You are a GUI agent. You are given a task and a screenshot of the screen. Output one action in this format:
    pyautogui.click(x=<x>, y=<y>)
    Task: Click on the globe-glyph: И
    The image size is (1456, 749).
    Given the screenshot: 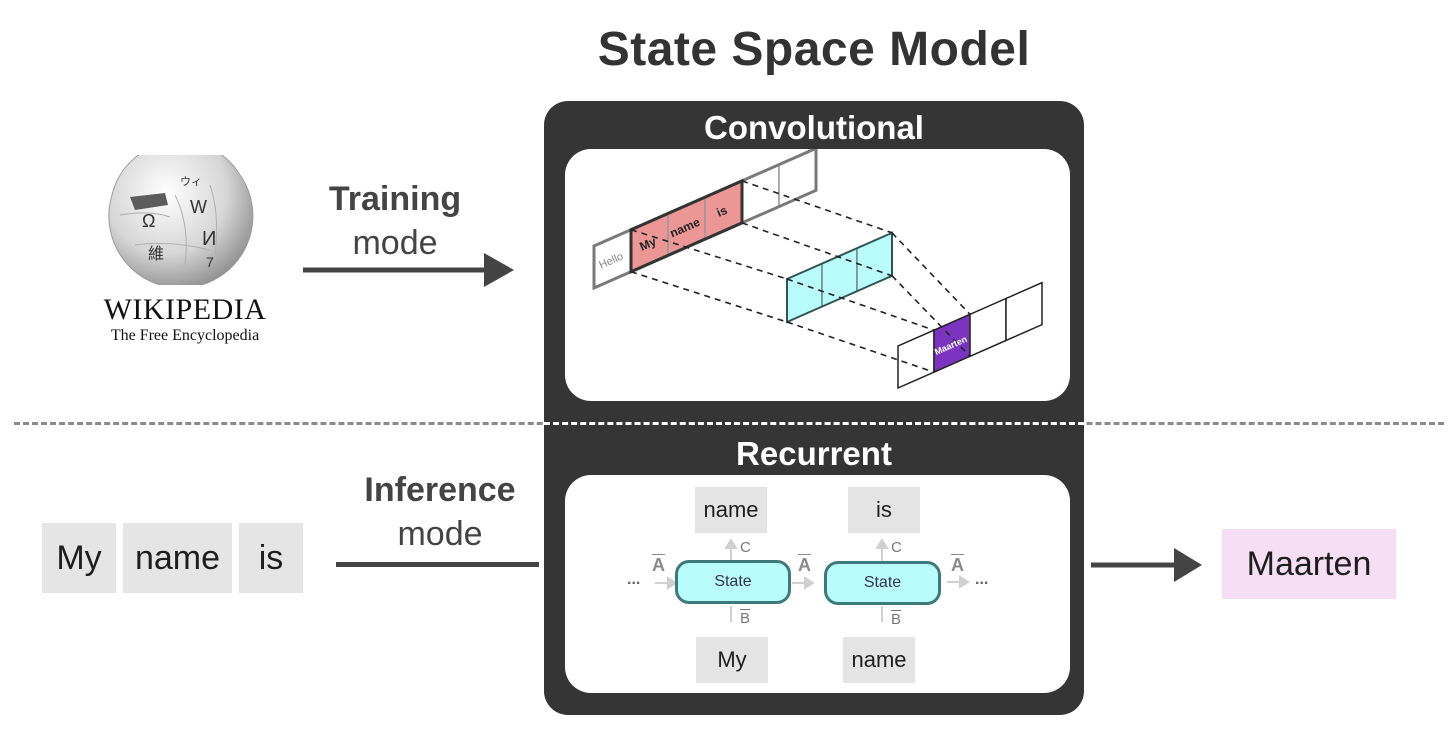 What is the action you would take?
    pyautogui.click(x=209, y=239)
    